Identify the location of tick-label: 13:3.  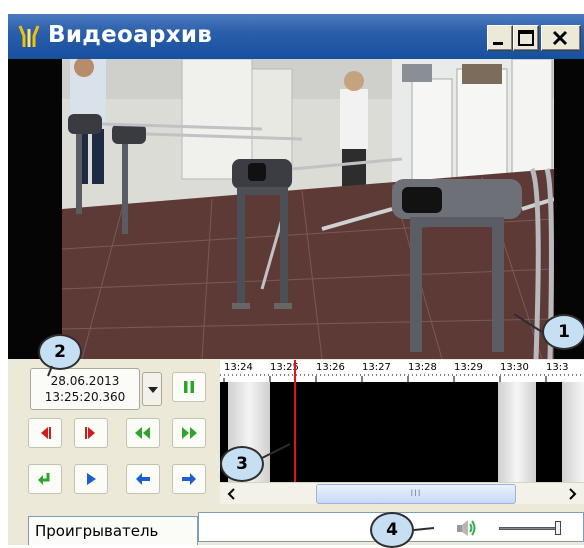
(557, 367).